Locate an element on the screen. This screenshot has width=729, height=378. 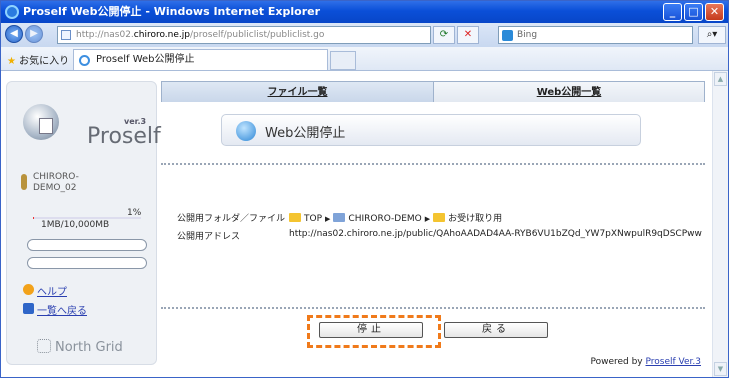
search-placeholder: Bing is located at coordinates (527, 35).